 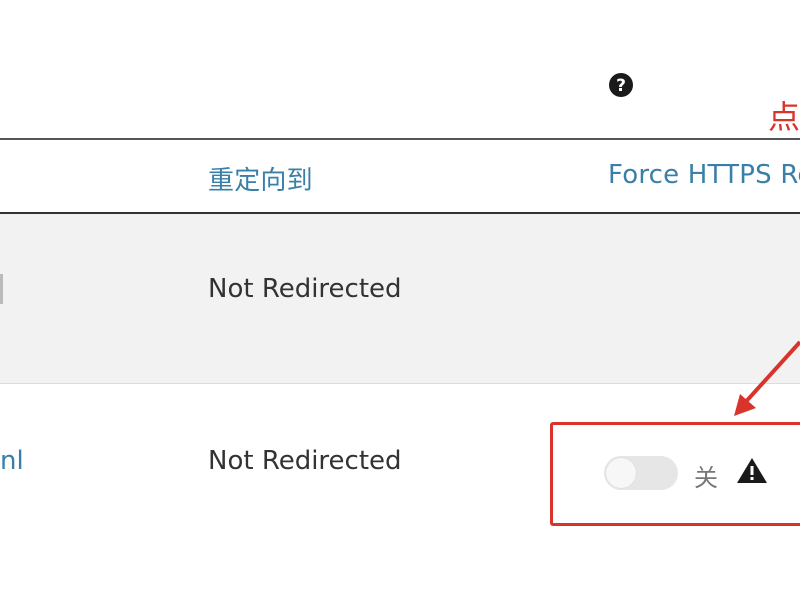 I want to click on domain-cell-fragment, so click(x=1, y=289).